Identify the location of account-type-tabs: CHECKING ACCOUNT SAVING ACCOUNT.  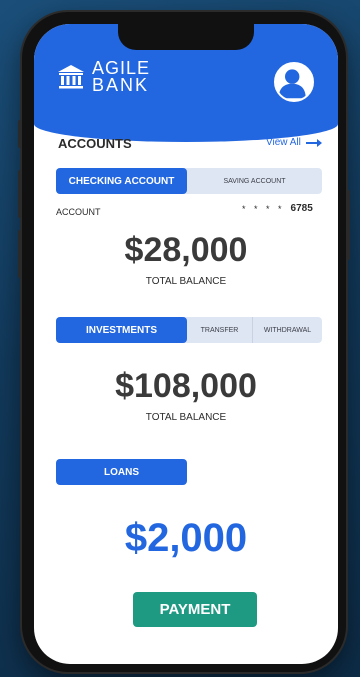
(189, 181).